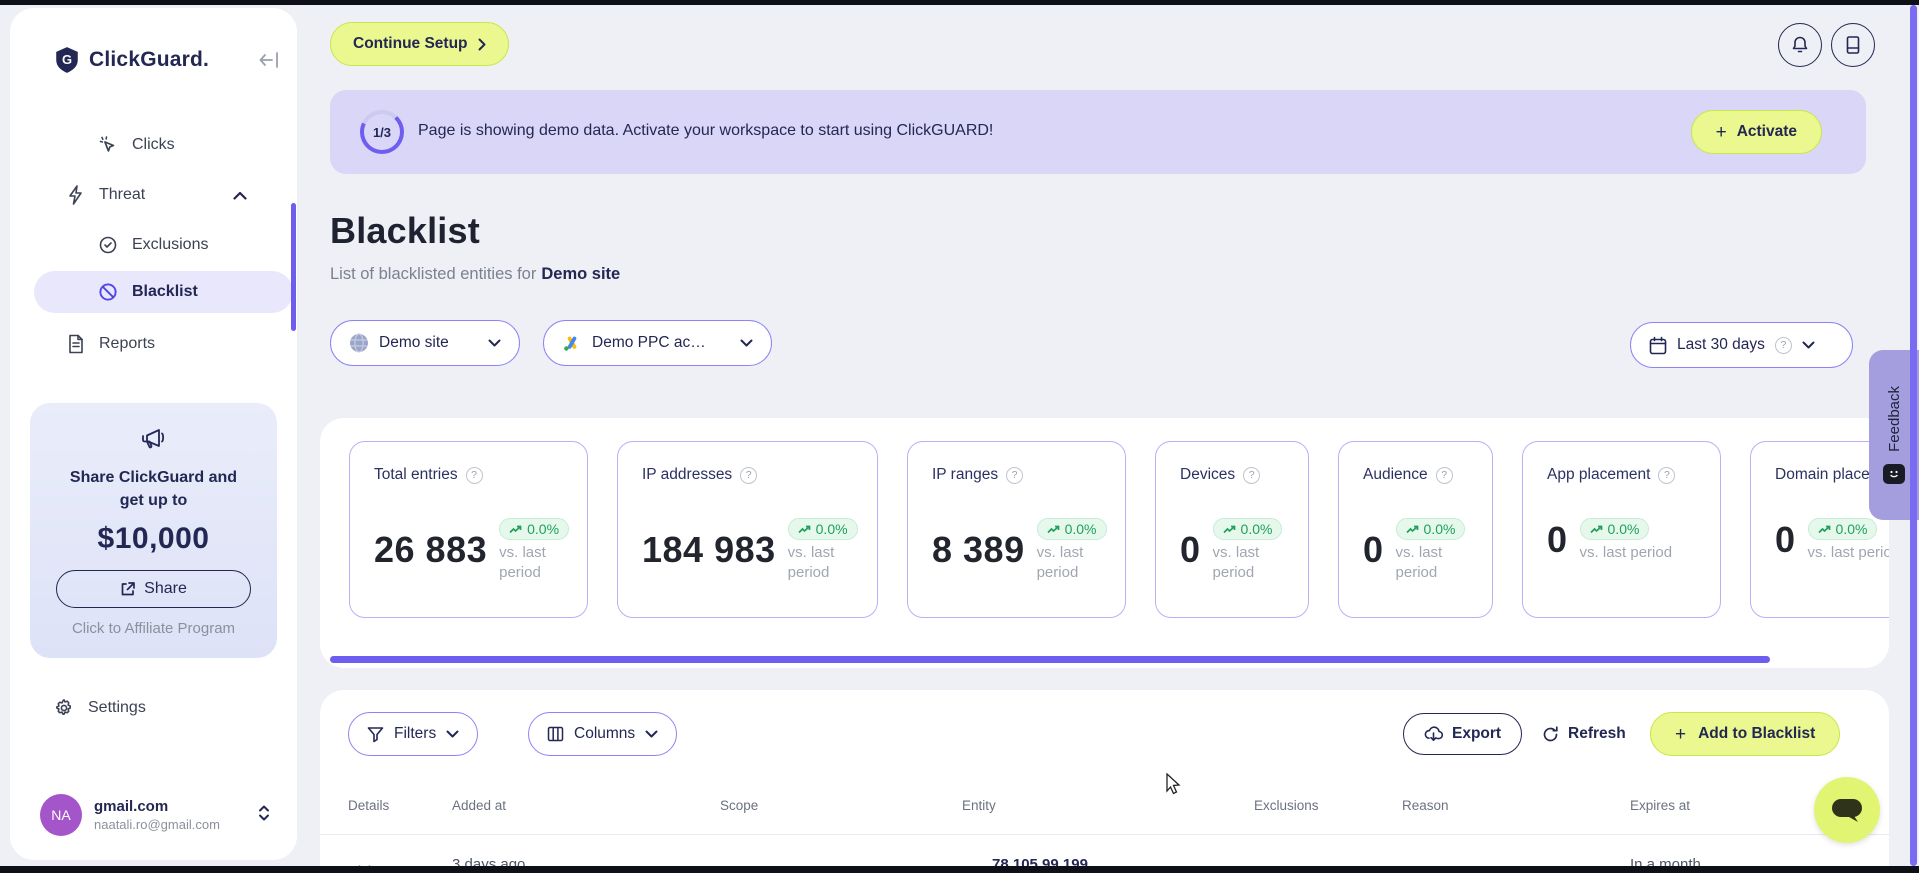  I want to click on settings-label: Settings, so click(117, 707).